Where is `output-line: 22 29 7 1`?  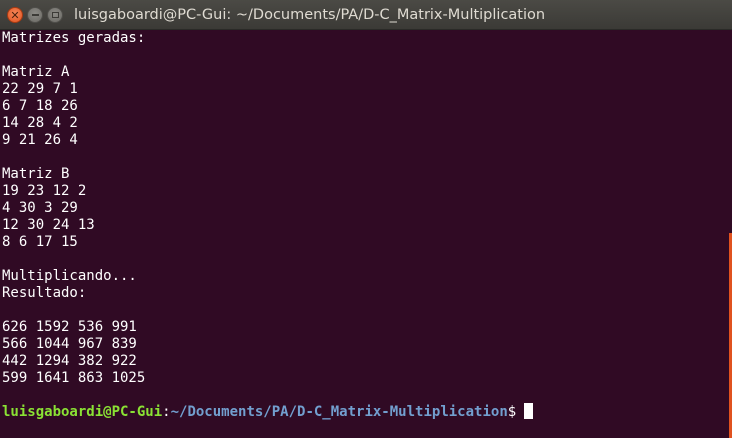
output-line: 22 29 7 1 is located at coordinates (40, 89).